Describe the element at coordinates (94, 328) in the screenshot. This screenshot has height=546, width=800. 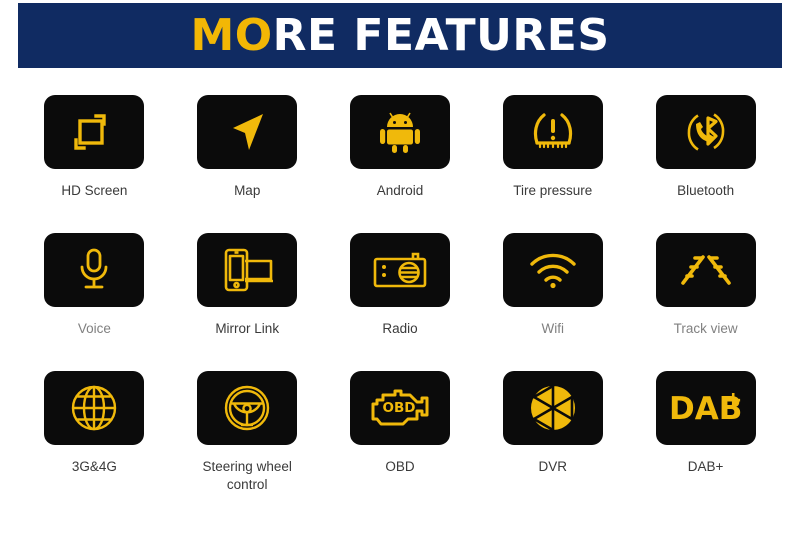
I see `feature-label: Voice` at that location.